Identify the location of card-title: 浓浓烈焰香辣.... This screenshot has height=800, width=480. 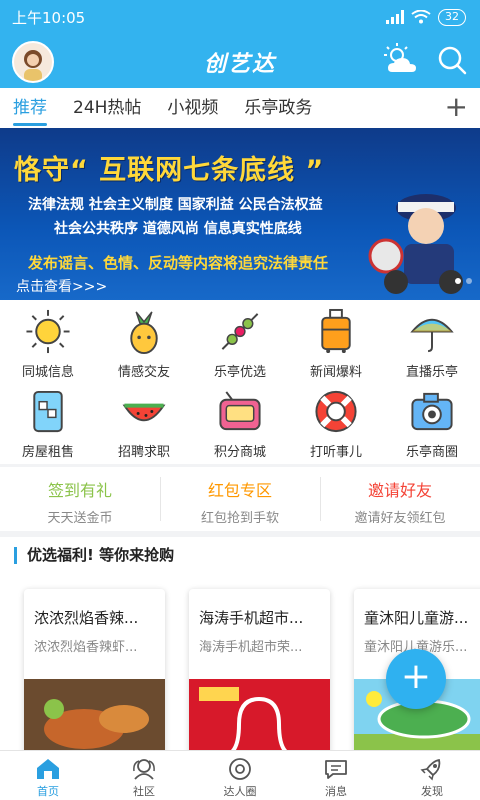
(86, 618).